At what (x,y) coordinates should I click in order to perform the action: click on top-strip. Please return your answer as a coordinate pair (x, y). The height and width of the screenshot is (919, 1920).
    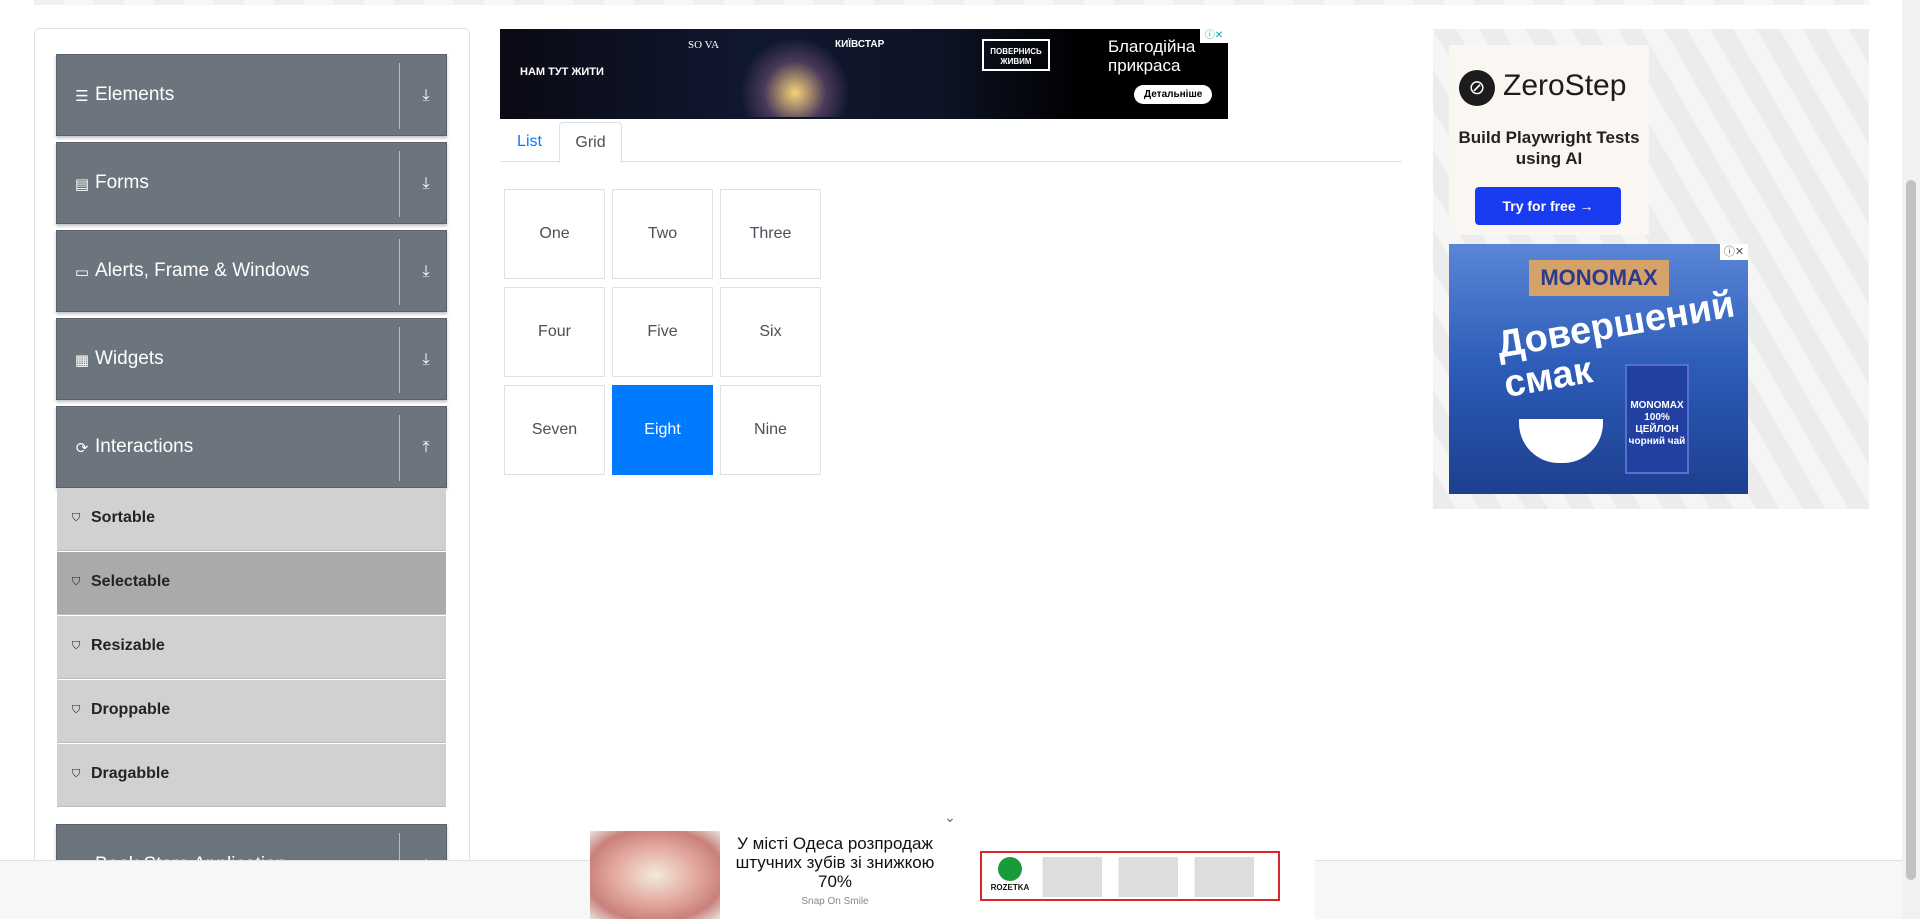
    Looking at the image, I should click on (952, 2).